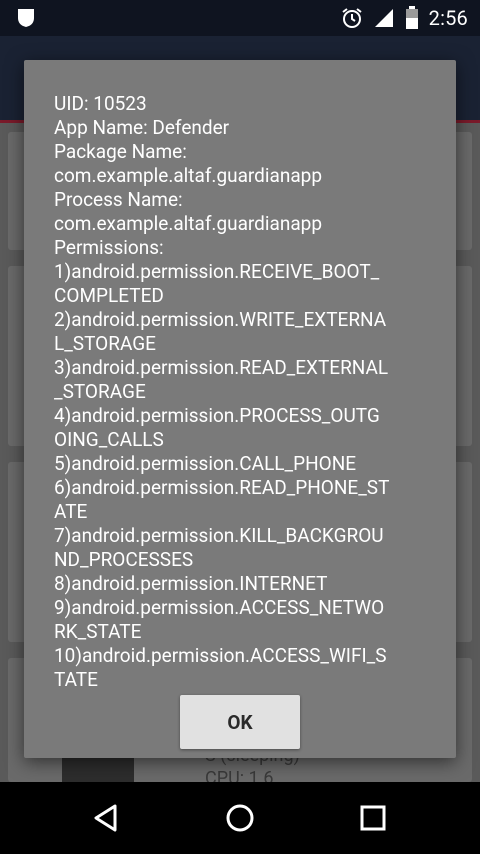  I want to click on dialog-text-line: UID: 10523, so click(100, 103).